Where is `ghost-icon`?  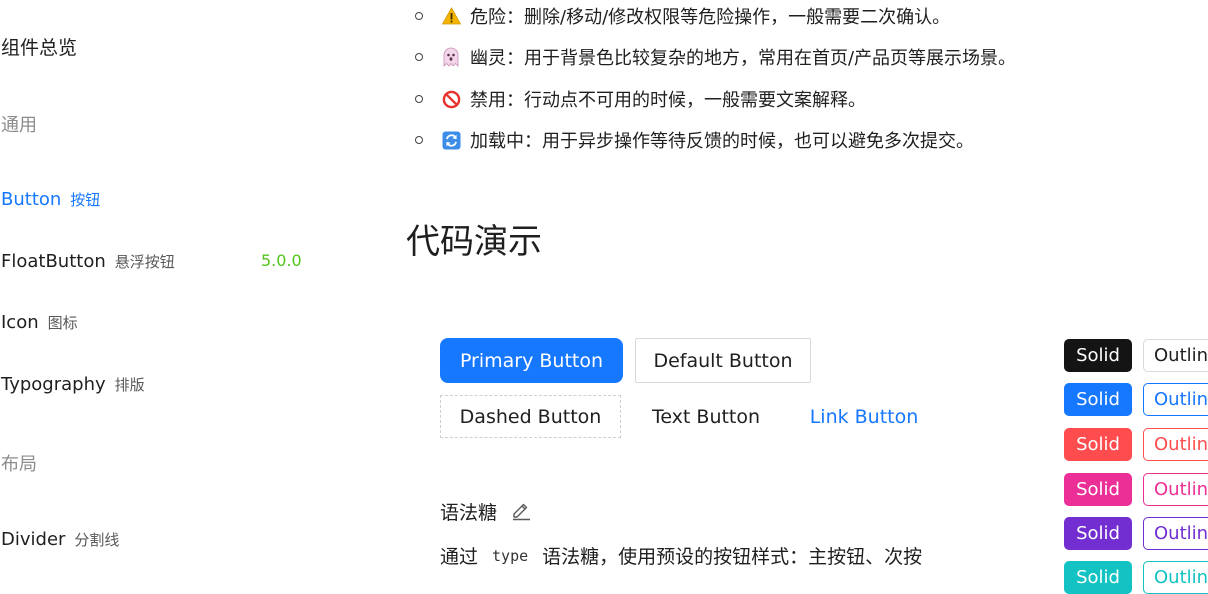 ghost-icon is located at coordinates (451, 57).